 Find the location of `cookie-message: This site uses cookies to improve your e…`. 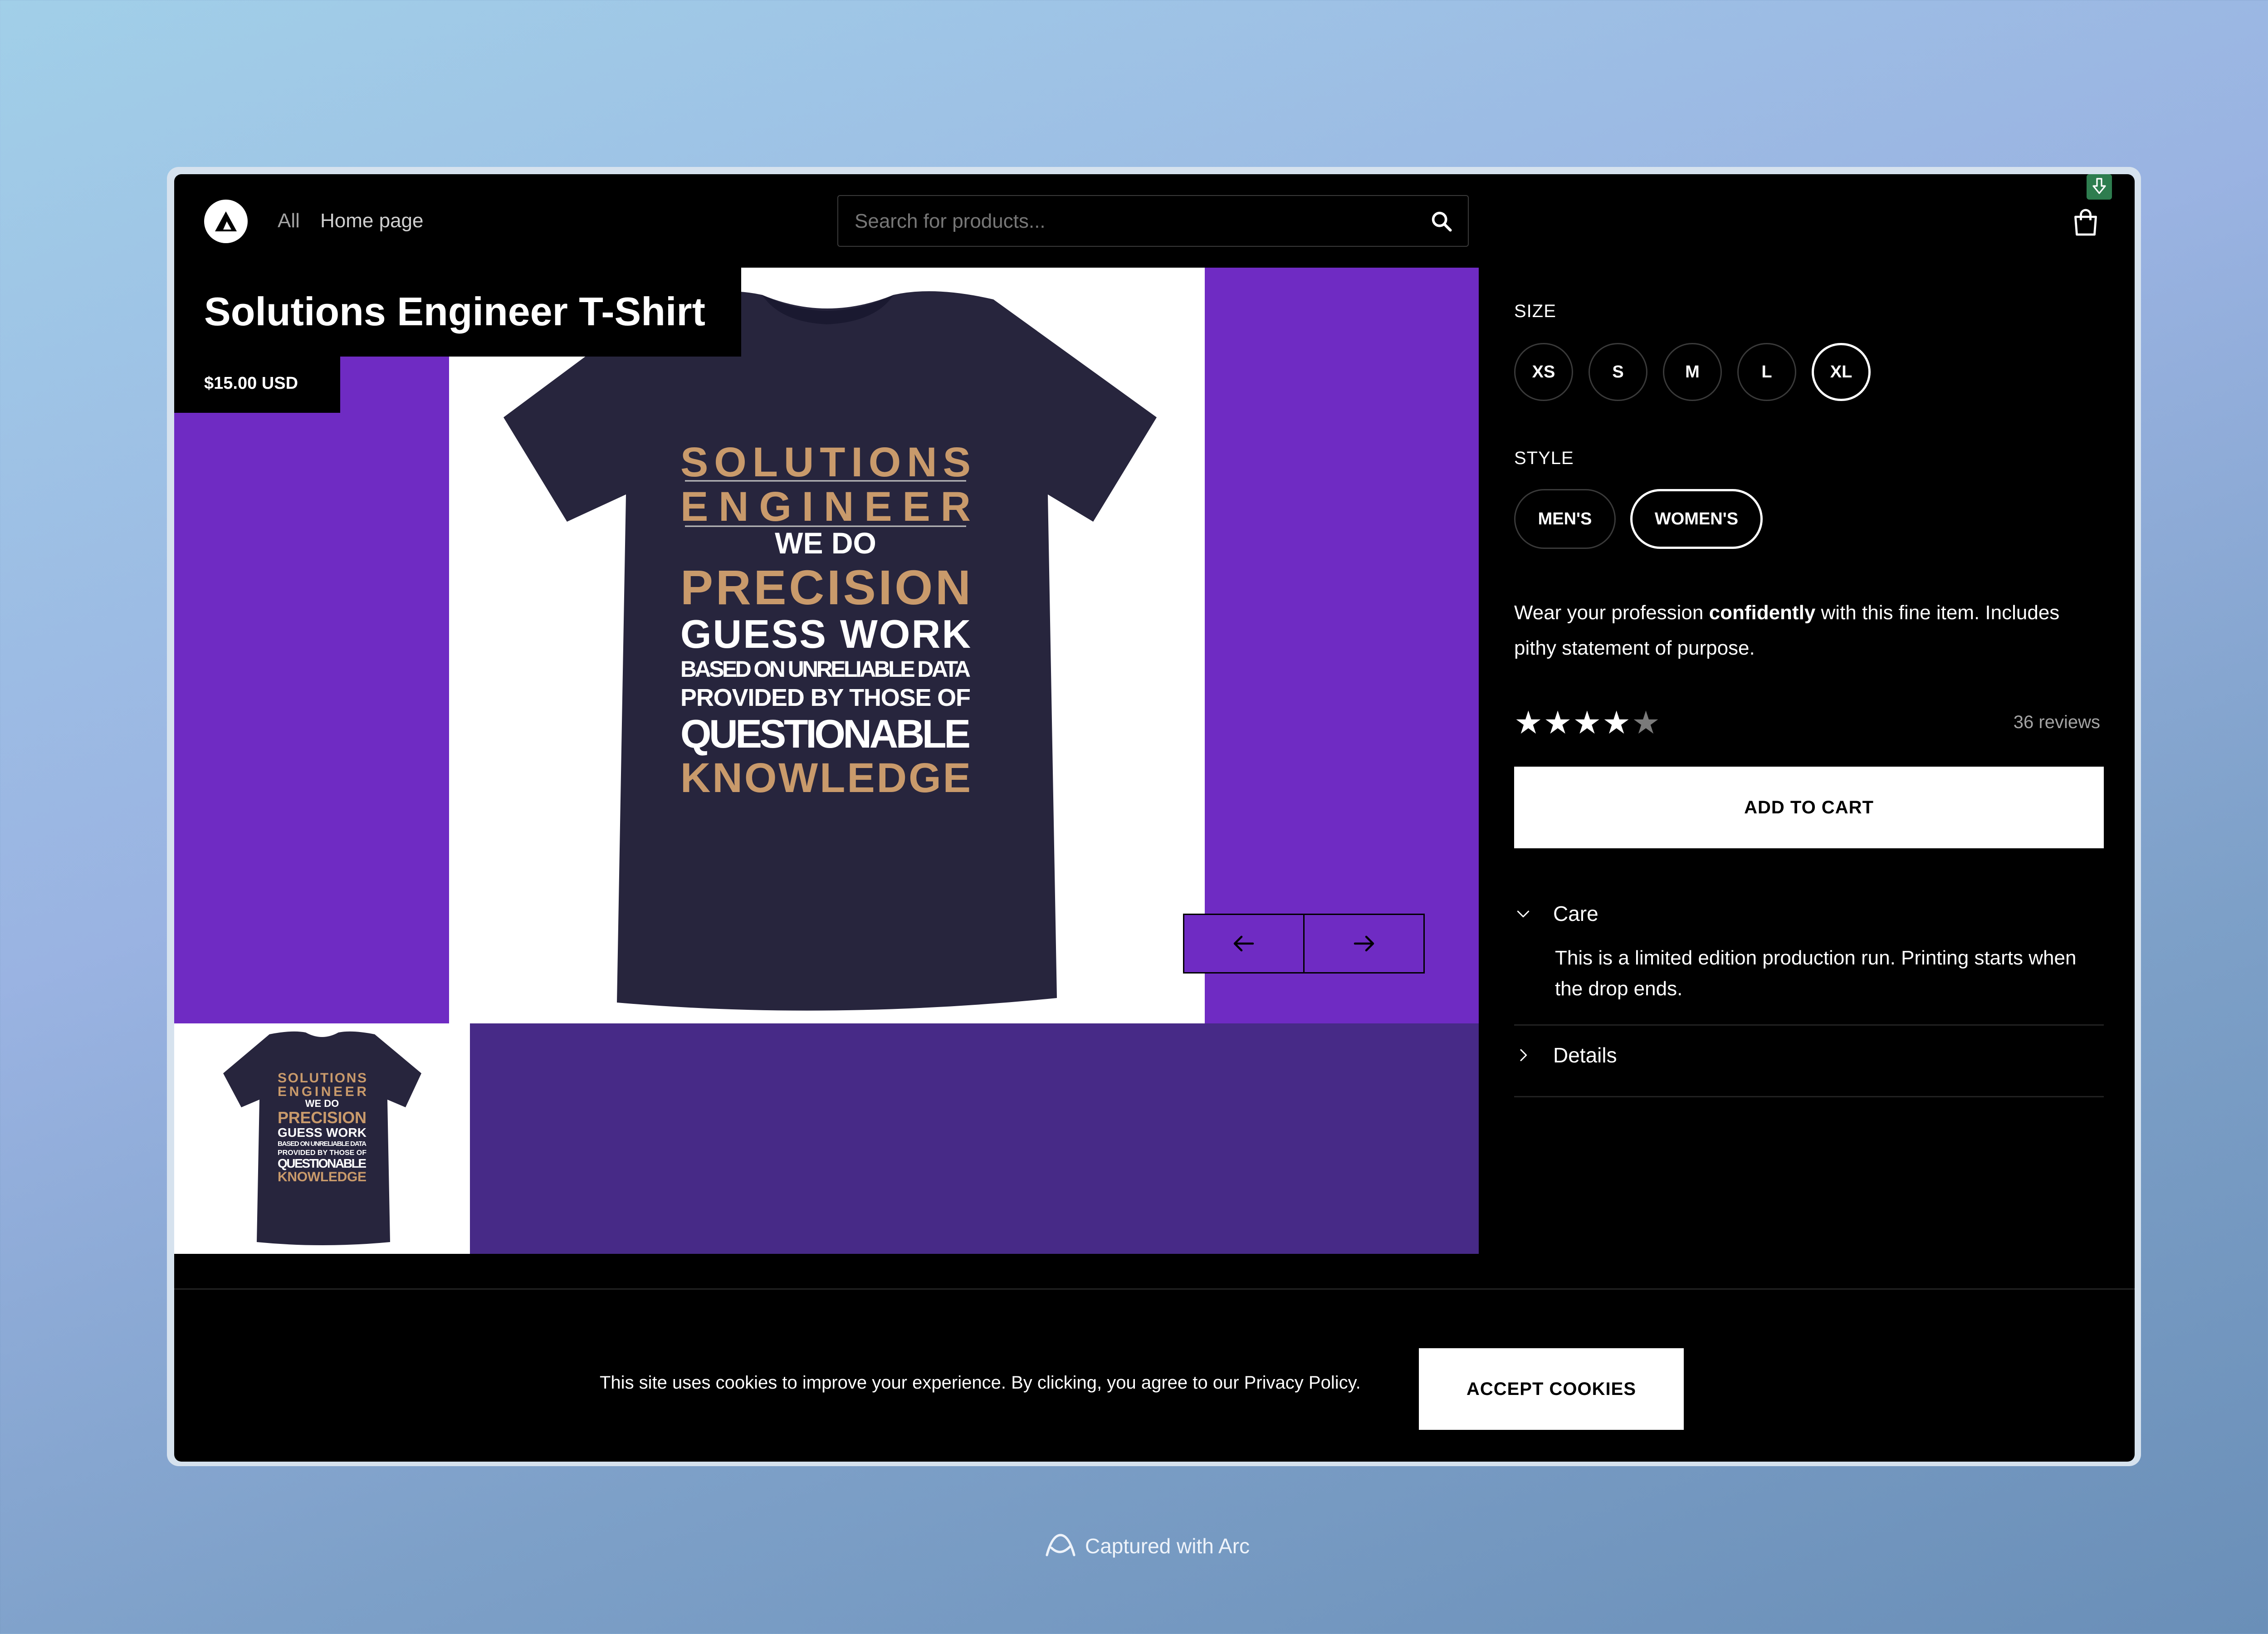

cookie-message: This site uses cookies to improve your e… is located at coordinates (981, 1383).